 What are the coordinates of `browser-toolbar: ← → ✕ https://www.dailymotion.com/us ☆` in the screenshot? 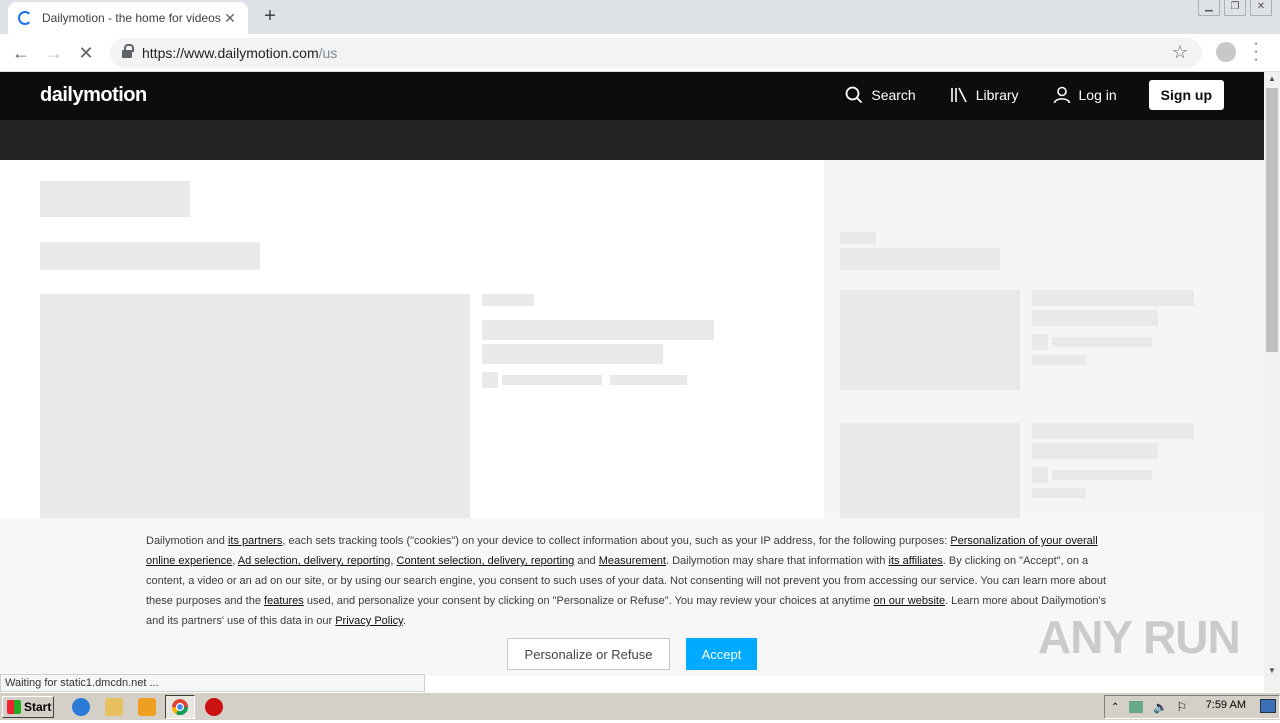 It's located at (640, 53).